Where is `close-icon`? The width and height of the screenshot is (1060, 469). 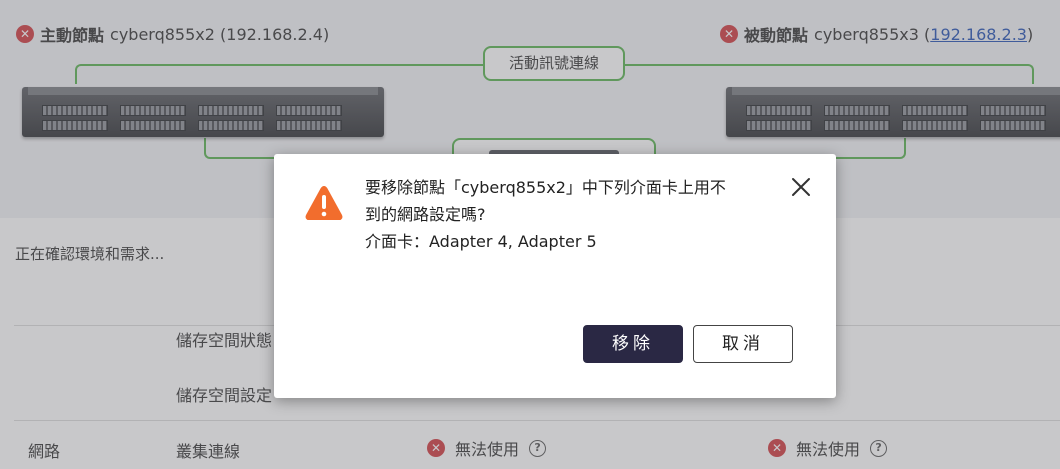 close-icon is located at coordinates (801, 187).